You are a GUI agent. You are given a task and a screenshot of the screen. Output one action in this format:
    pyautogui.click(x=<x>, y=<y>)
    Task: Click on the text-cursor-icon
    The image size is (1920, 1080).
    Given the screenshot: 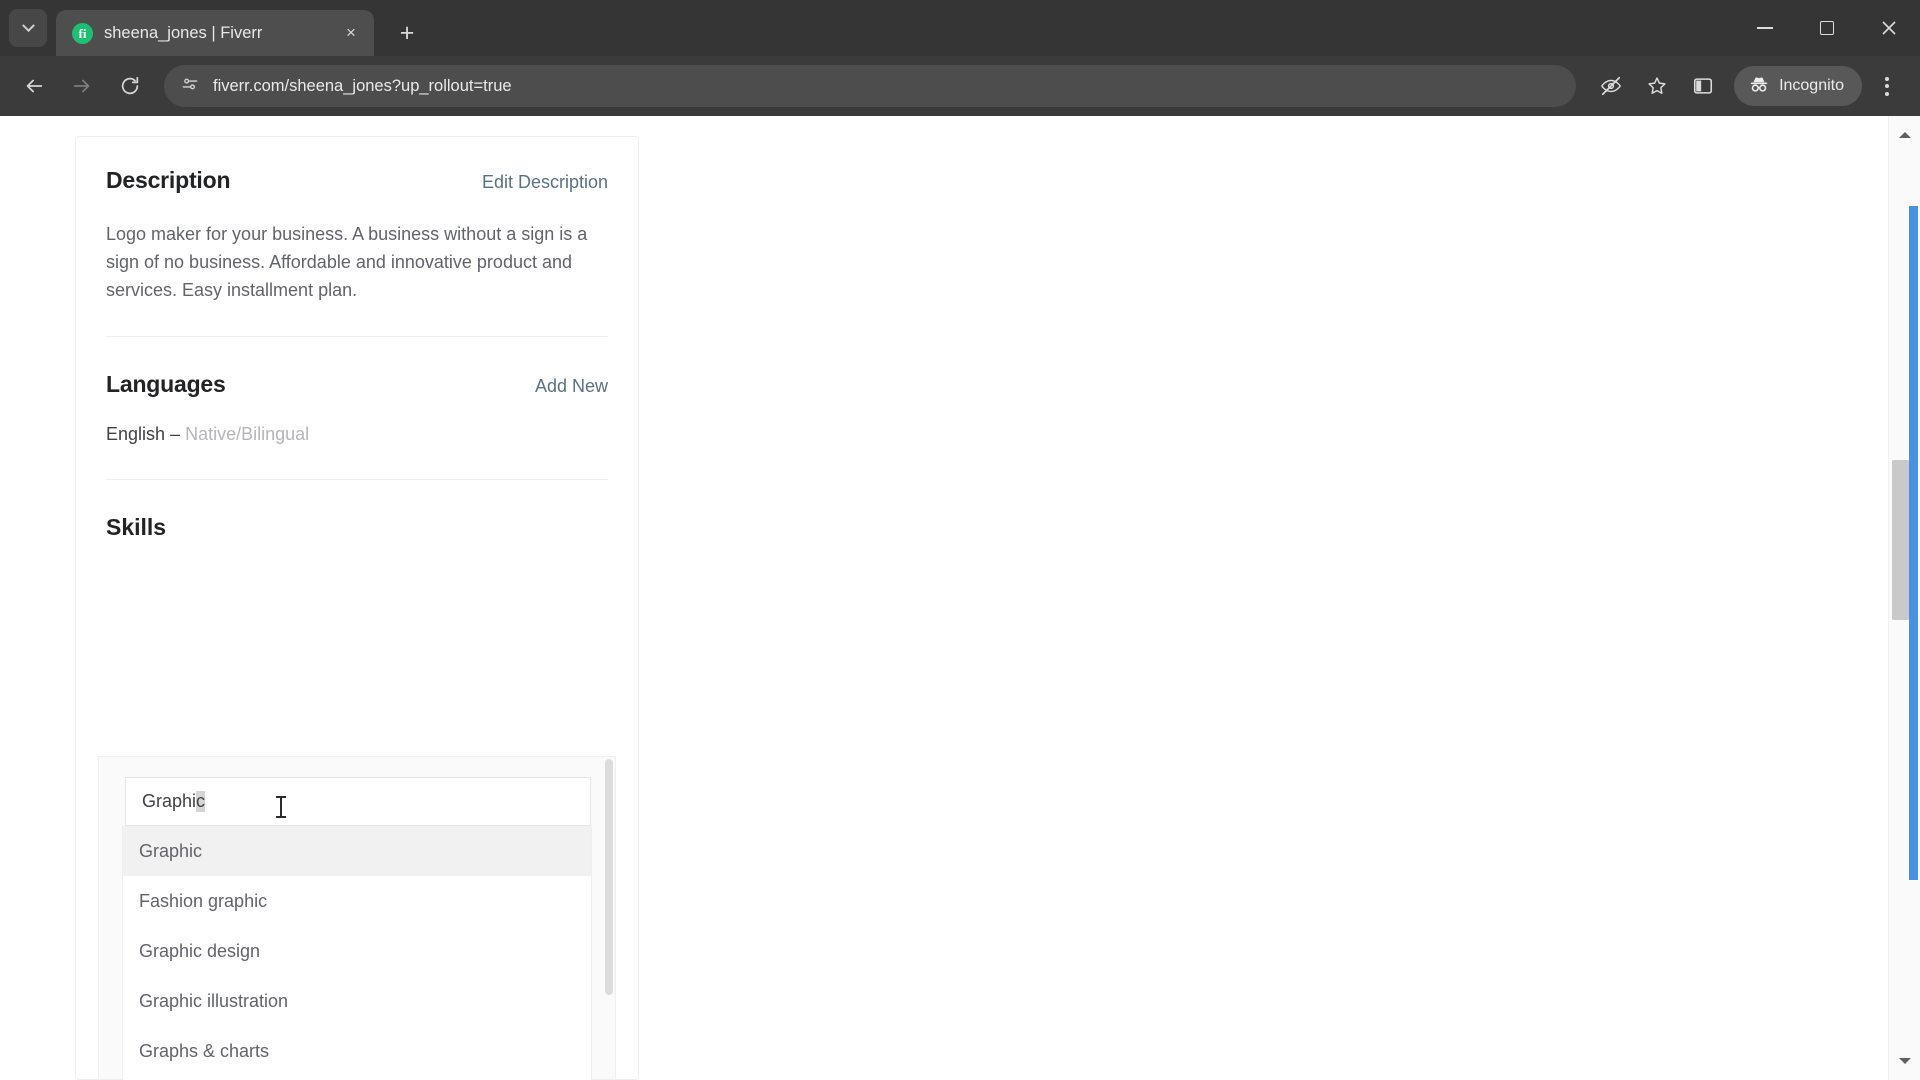 What is the action you would take?
    pyautogui.click(x=281, y=807)
    